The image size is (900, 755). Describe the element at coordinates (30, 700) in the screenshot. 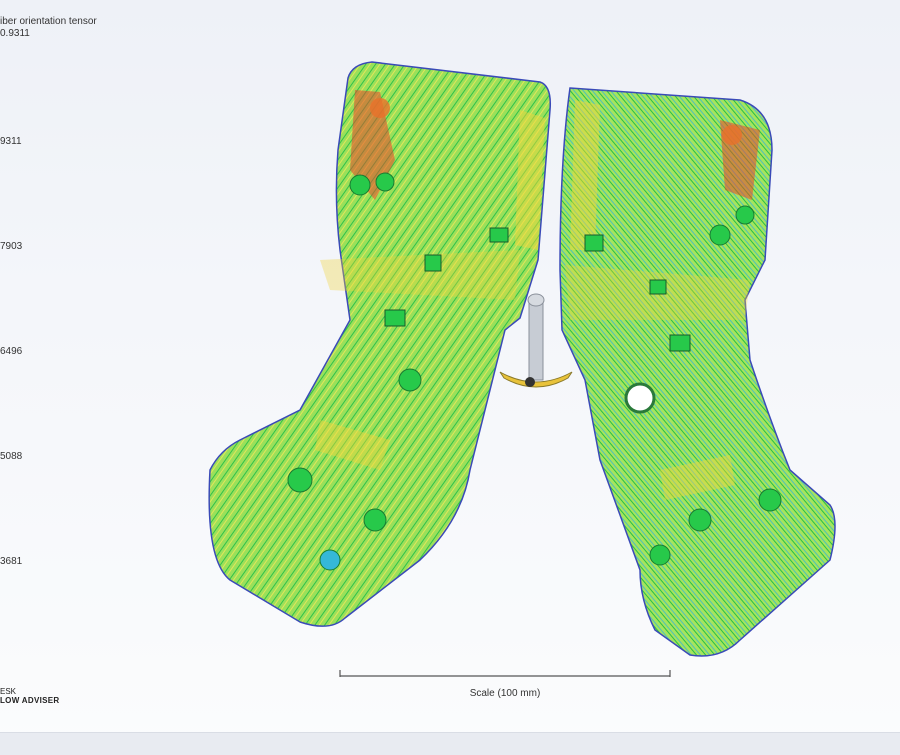

I see `brand-line2: LOW ADVISER` at that location.